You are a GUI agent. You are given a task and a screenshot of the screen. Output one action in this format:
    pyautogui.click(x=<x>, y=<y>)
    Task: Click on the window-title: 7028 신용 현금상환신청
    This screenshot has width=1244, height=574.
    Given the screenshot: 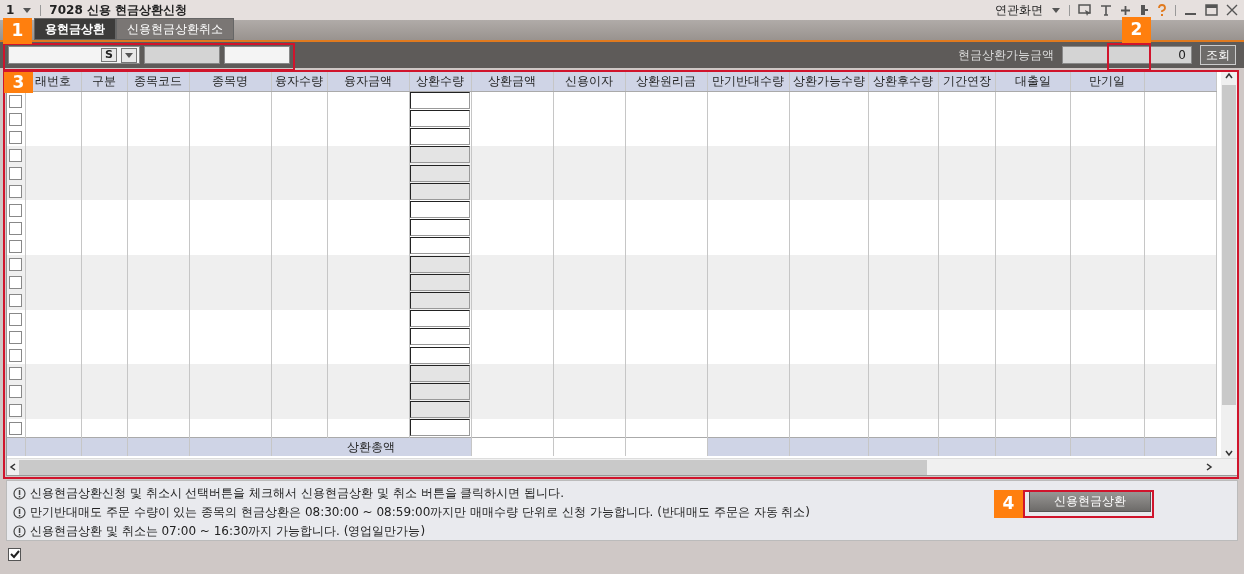 What is the action you would take?
    pyautogui.click(x=118, y=10)
    